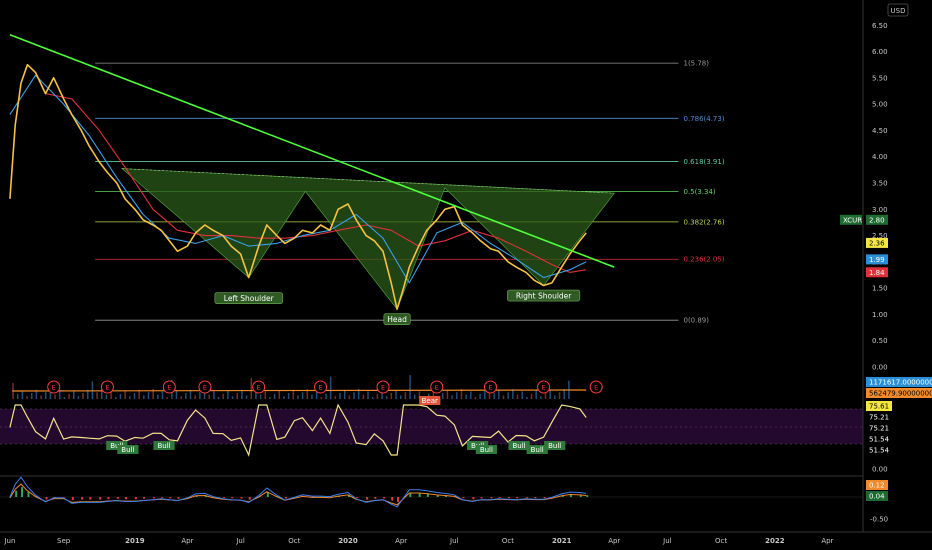 Image resolution: width=932 pixels, height=550 pixels. What do you see at coordinates (696, 64) in the screenshot?
I see `fib-label: 1(5.78)` at bounding box center [696, 64].